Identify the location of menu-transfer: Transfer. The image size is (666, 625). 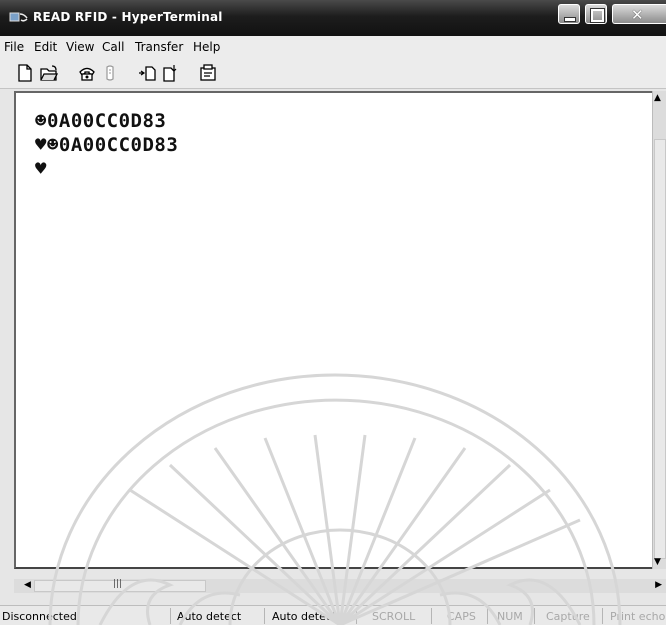
(159, 47).